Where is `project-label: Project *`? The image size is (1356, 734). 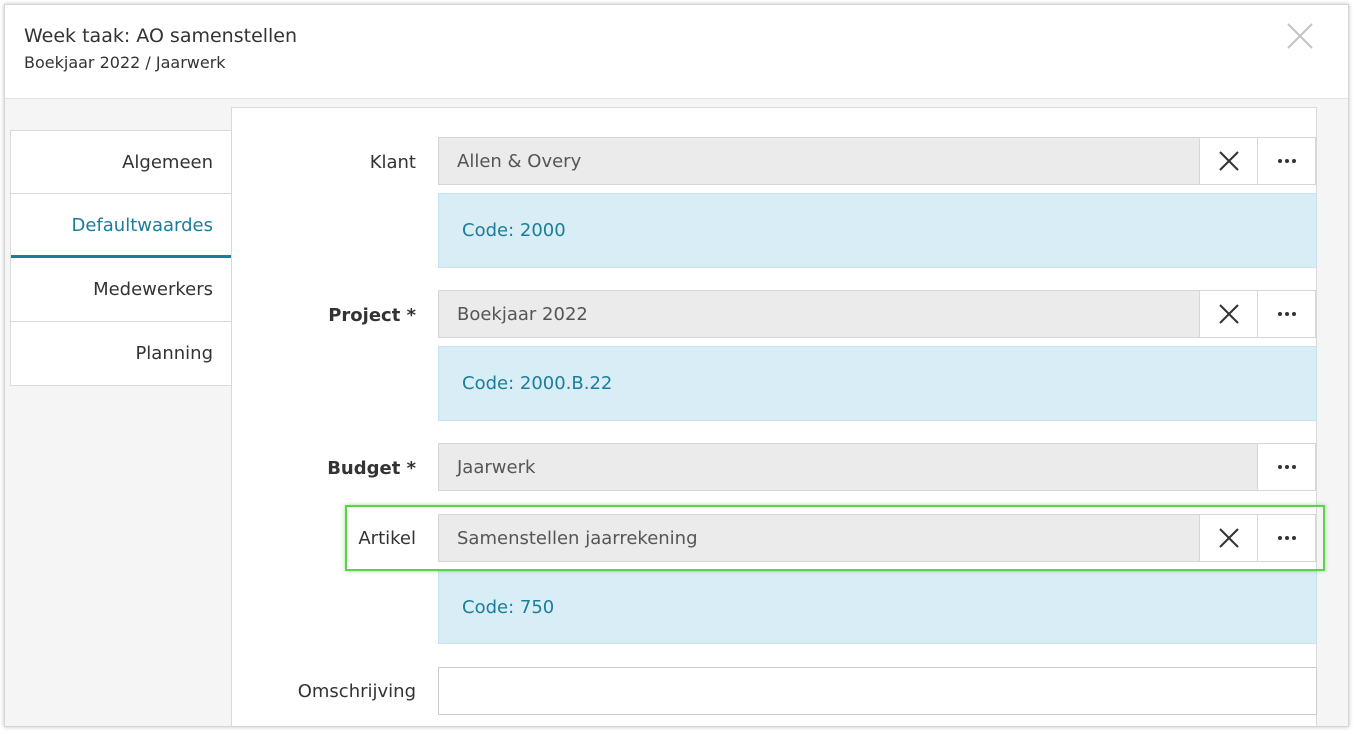 project-label: Project * is located at coordinates (372, 315).